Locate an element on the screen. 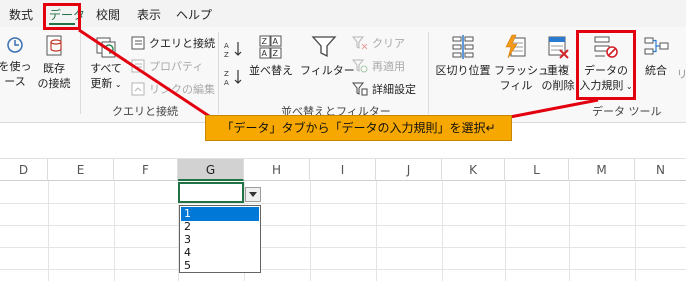  instruction-callout: 「データ」タブから「データの入力規則」を選択↵ is located at coordinates (358, 128).